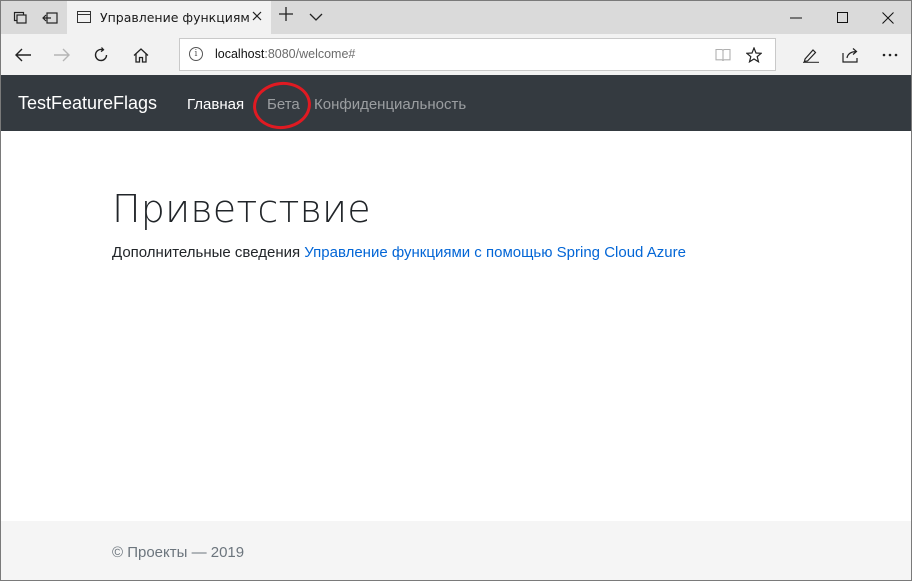 The image size is (912, 581). I want to click on address-bar: i localhost:8080/welcome#, so click(477, 54).